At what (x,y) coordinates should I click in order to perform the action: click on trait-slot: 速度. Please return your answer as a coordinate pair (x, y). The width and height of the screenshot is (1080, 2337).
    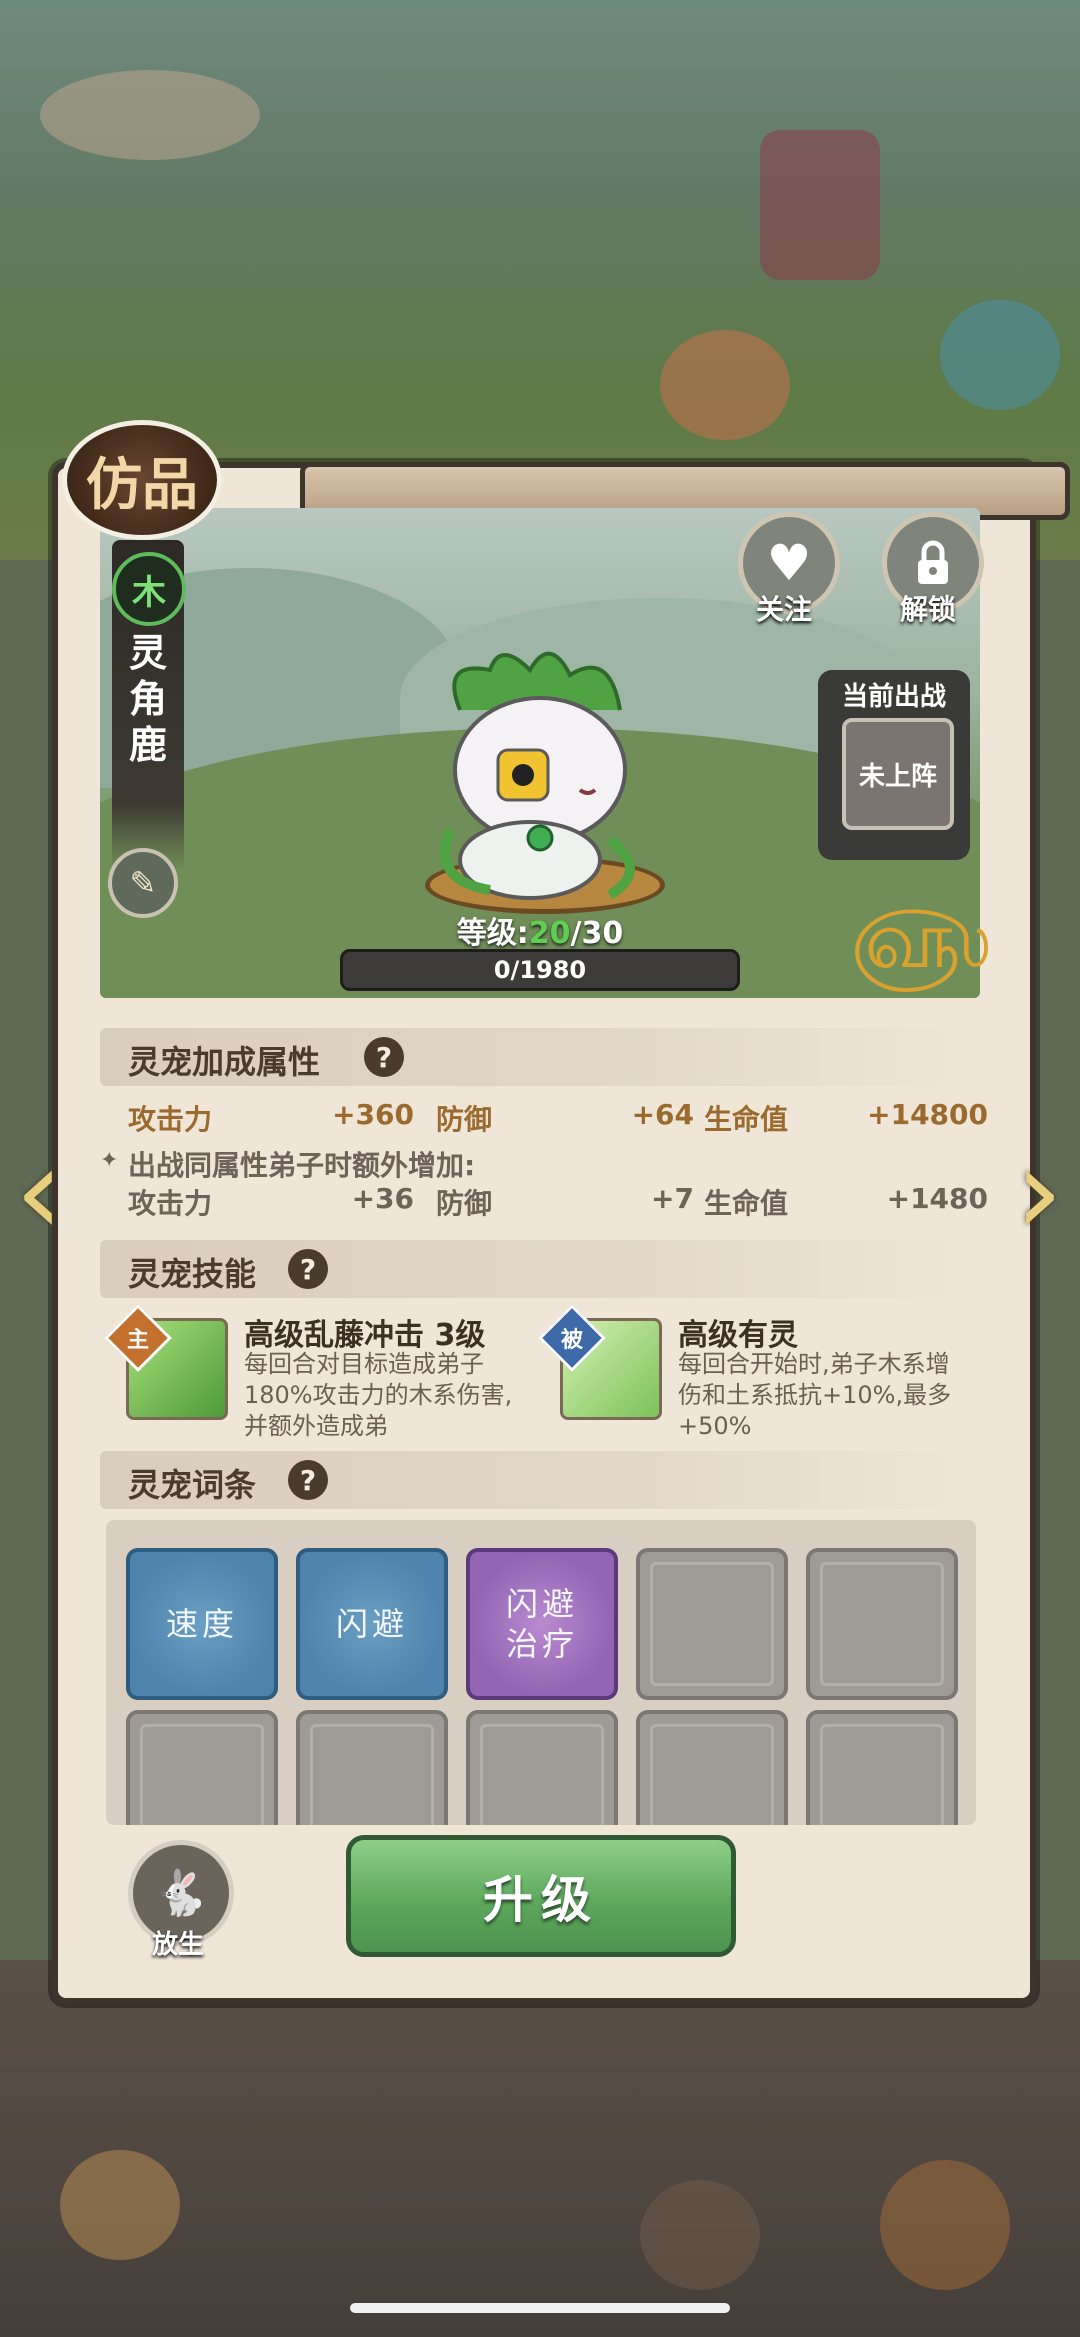
    Looking at the image, I should click on (202, 1624).